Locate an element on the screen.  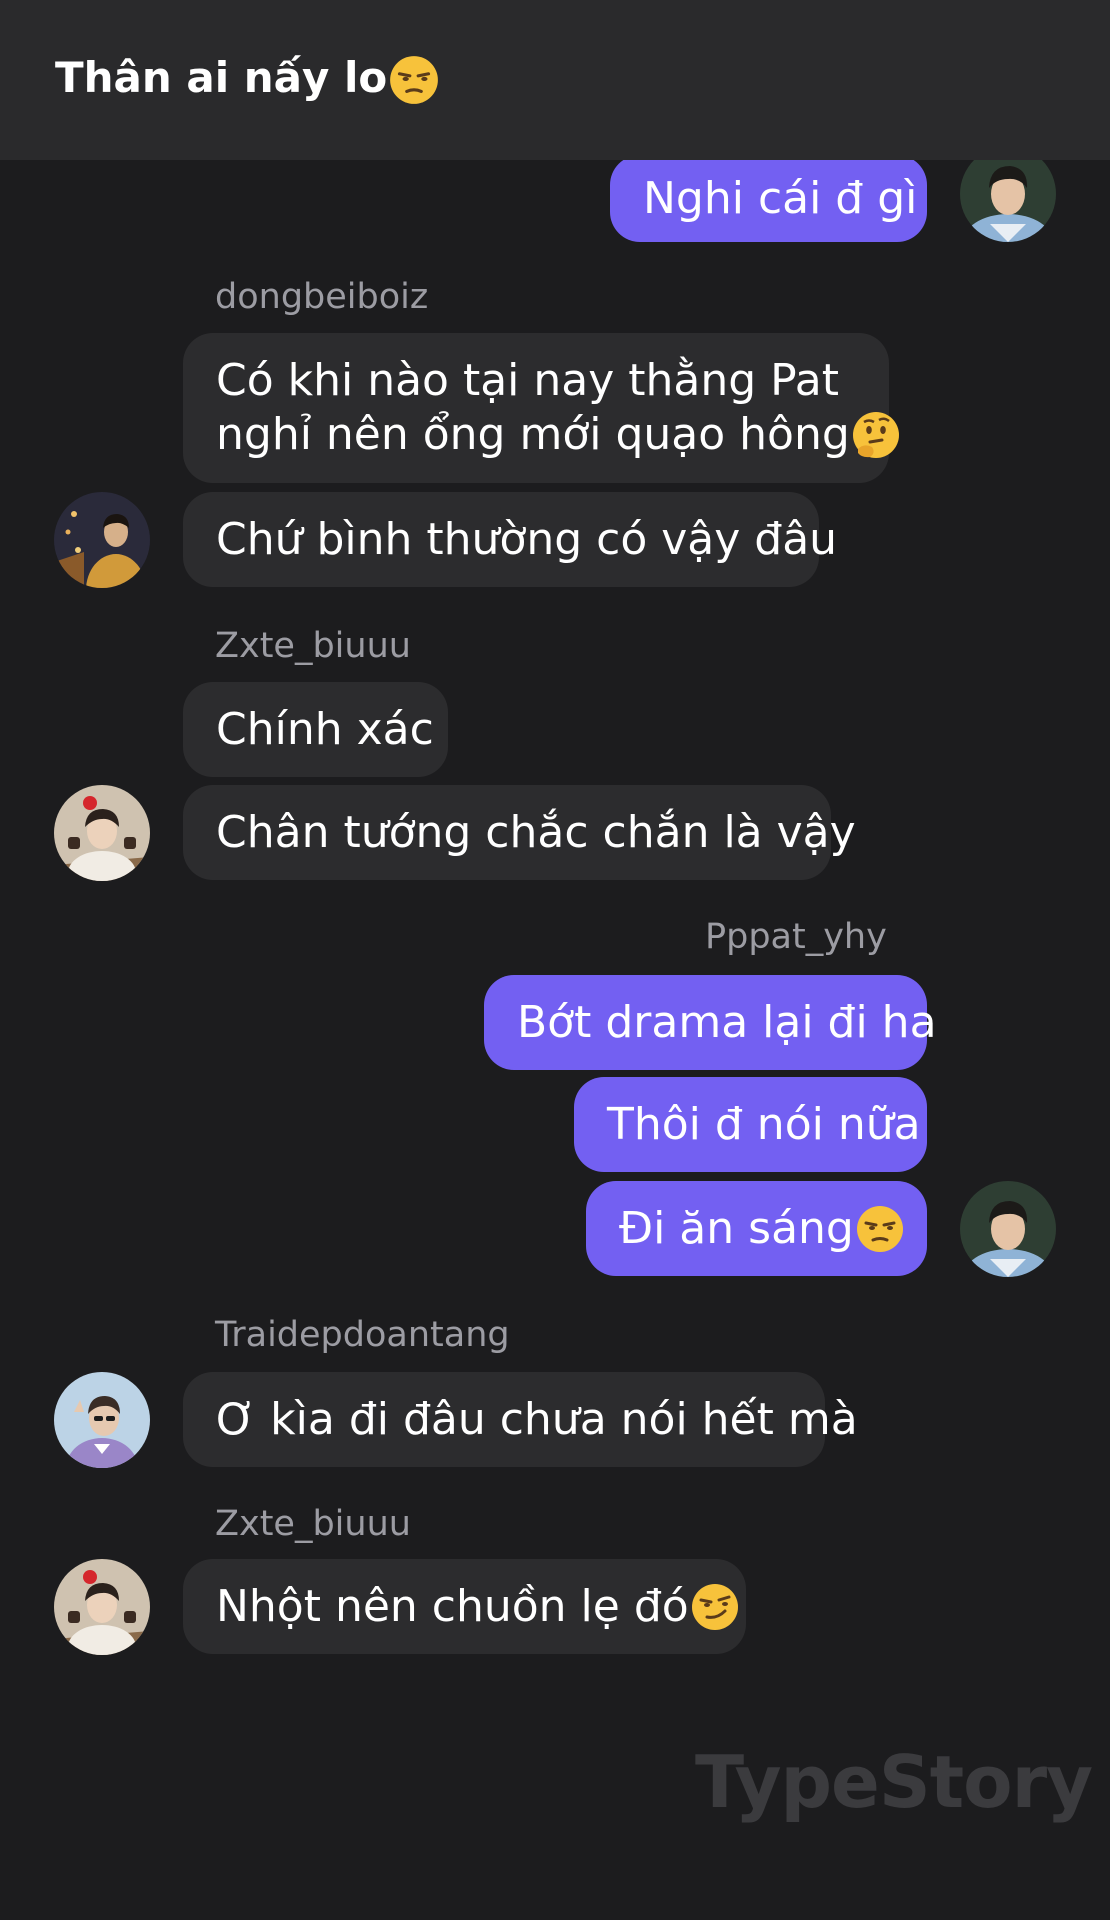
message-text: Thôi đ nói nữa is located at coordinates (764, 1124).